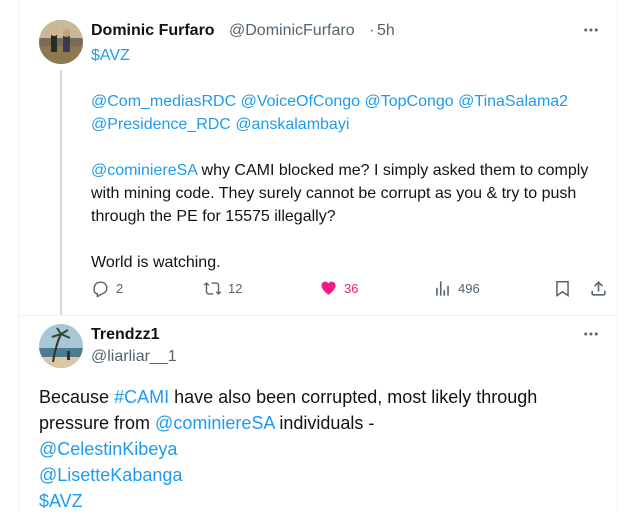  What do you see at coordinates (300, 101) in the screenshot?
I see `mention-link: @VoiceOfCongo` at bounding box center [300, 101].